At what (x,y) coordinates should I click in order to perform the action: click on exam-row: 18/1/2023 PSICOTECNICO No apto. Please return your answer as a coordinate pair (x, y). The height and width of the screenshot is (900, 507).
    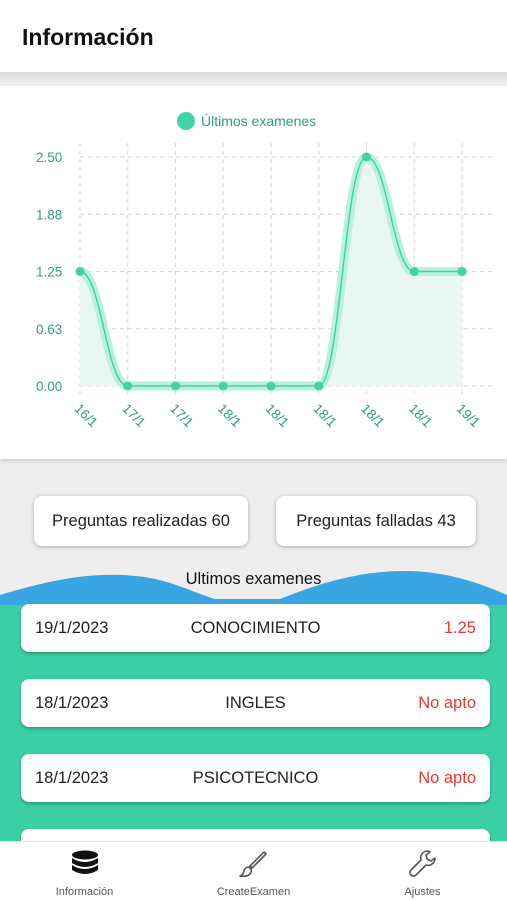
    Looking at the image, I should click on (255, 778).